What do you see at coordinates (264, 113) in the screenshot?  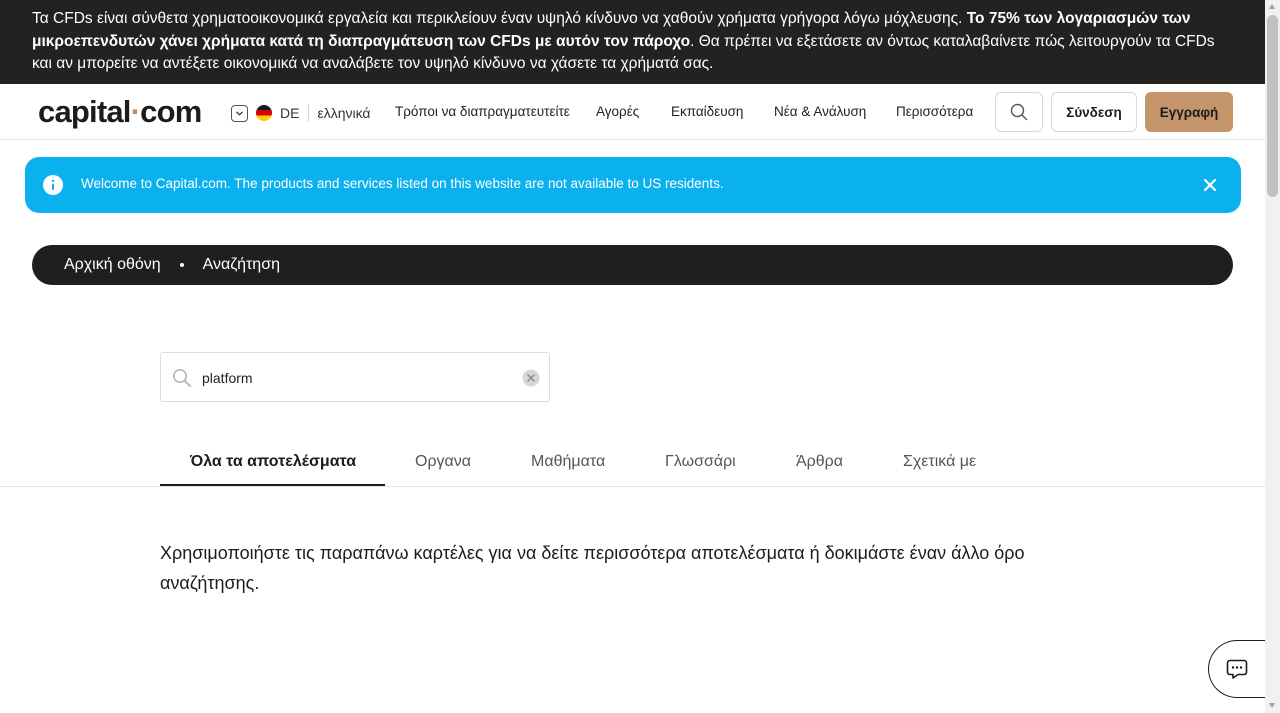 I see `germany-flag-icon` at bounding box center [264, 113].